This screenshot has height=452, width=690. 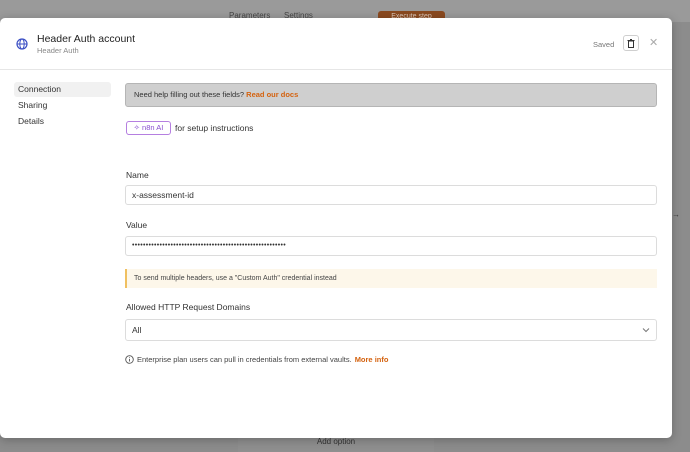 What do you see at coordinates (22, 44) in the screenshot?
I see `globe-icon` at bounding box center [22, 44].